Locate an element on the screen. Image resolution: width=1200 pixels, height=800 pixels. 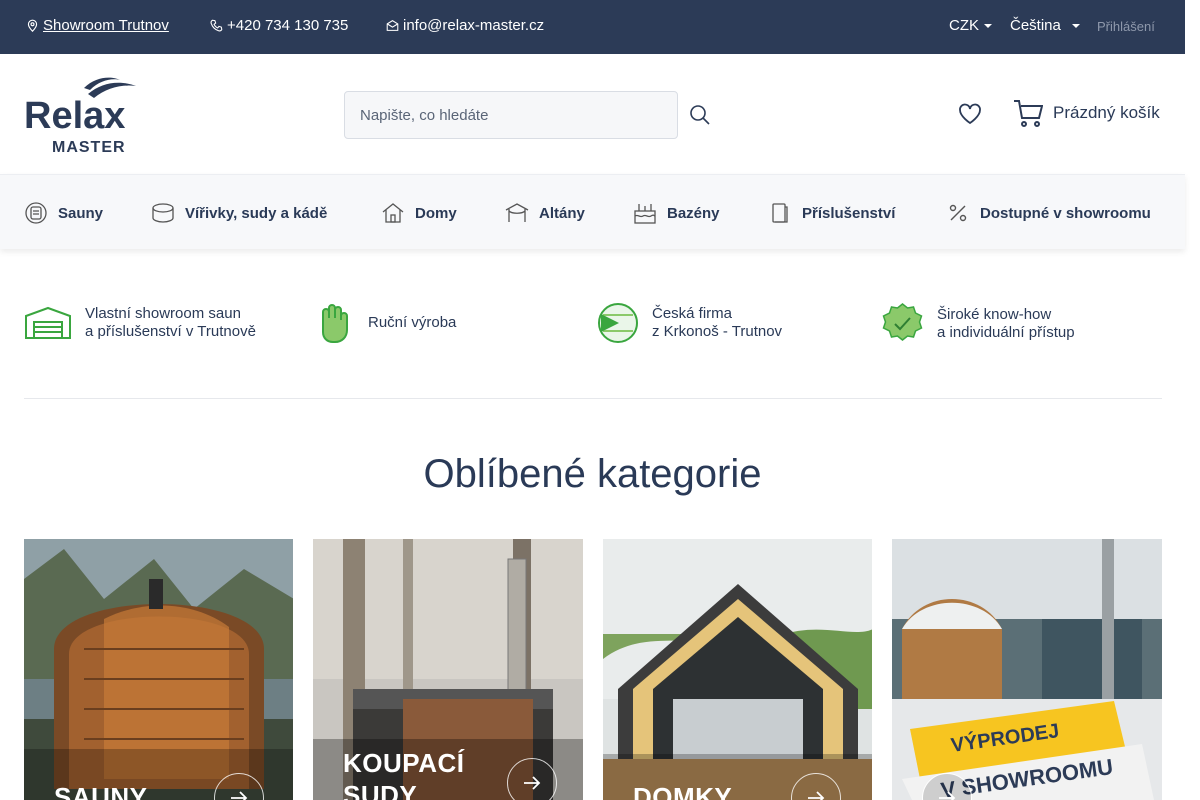
nav-label: Sauny is located at coordinates (81, 213).